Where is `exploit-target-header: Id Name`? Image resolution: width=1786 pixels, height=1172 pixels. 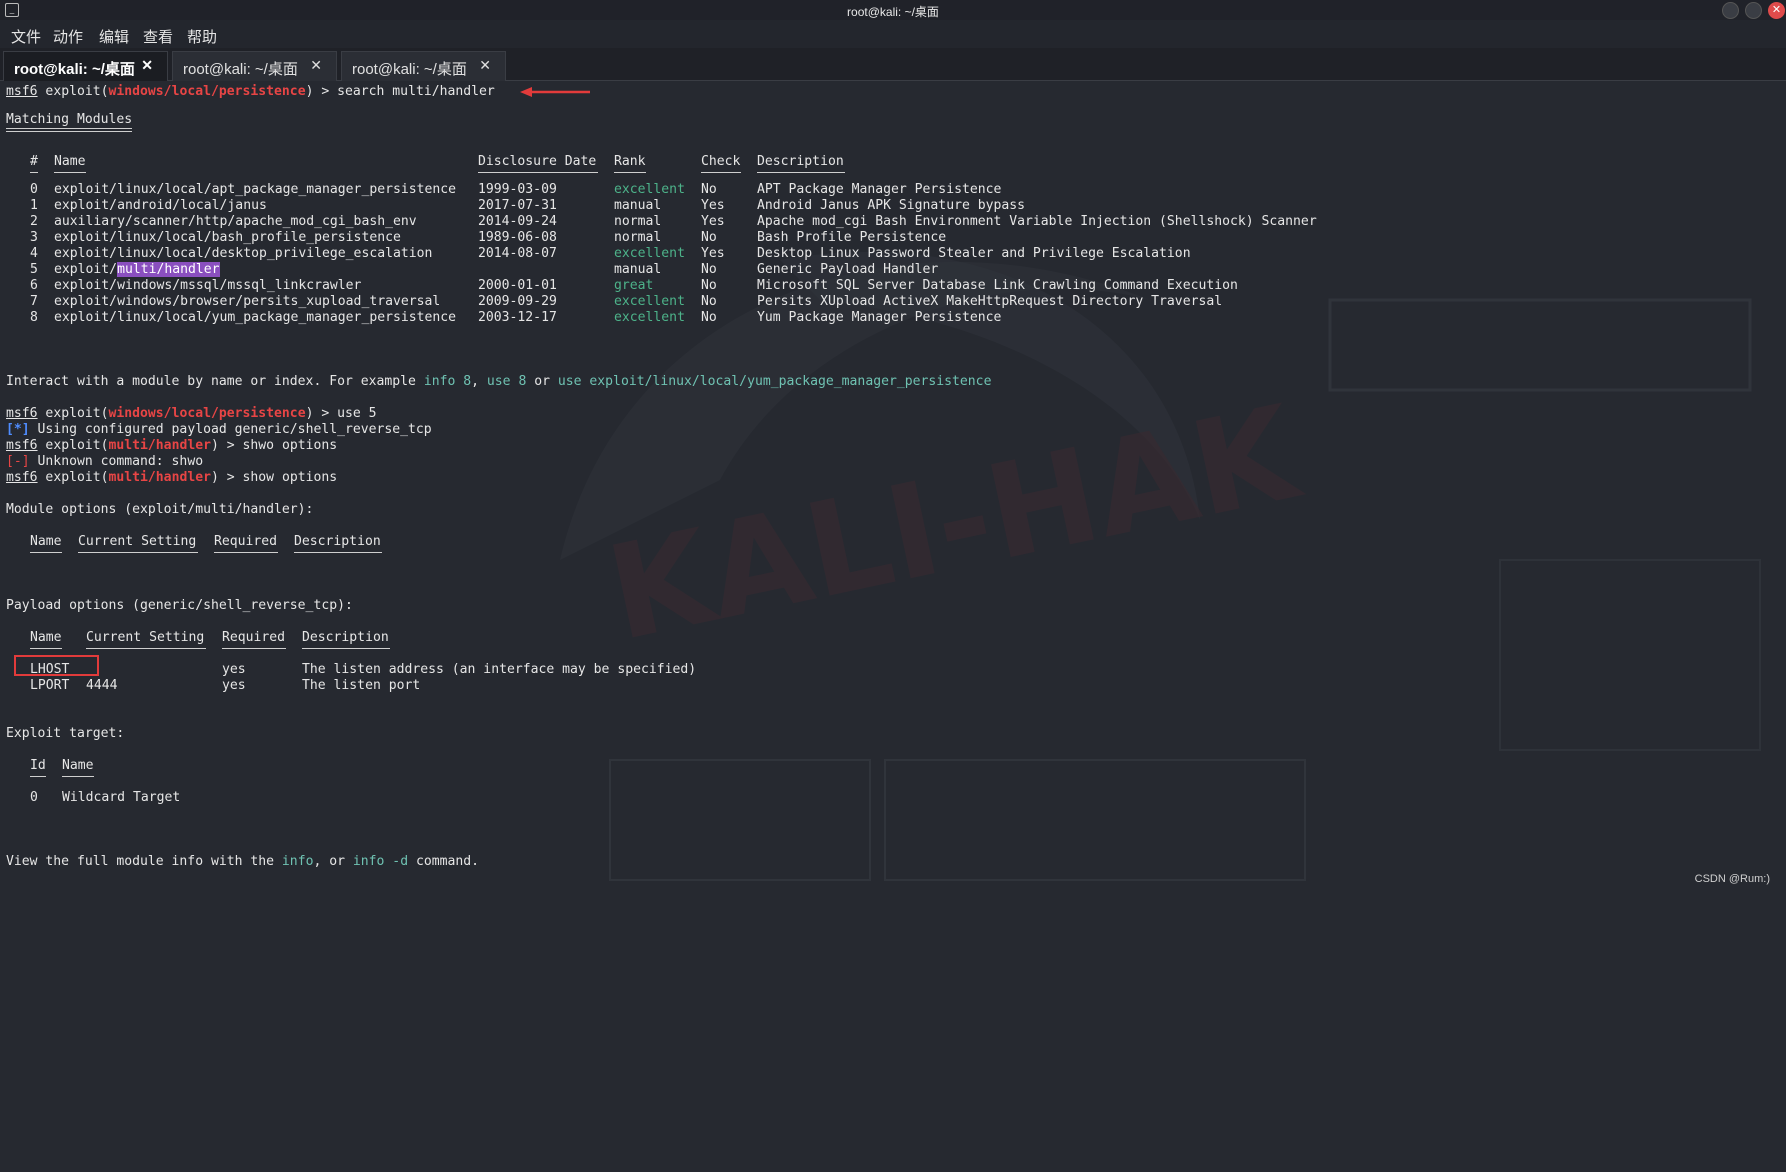 exploit-target-header: Id Name is located at coordinates (62, 765).